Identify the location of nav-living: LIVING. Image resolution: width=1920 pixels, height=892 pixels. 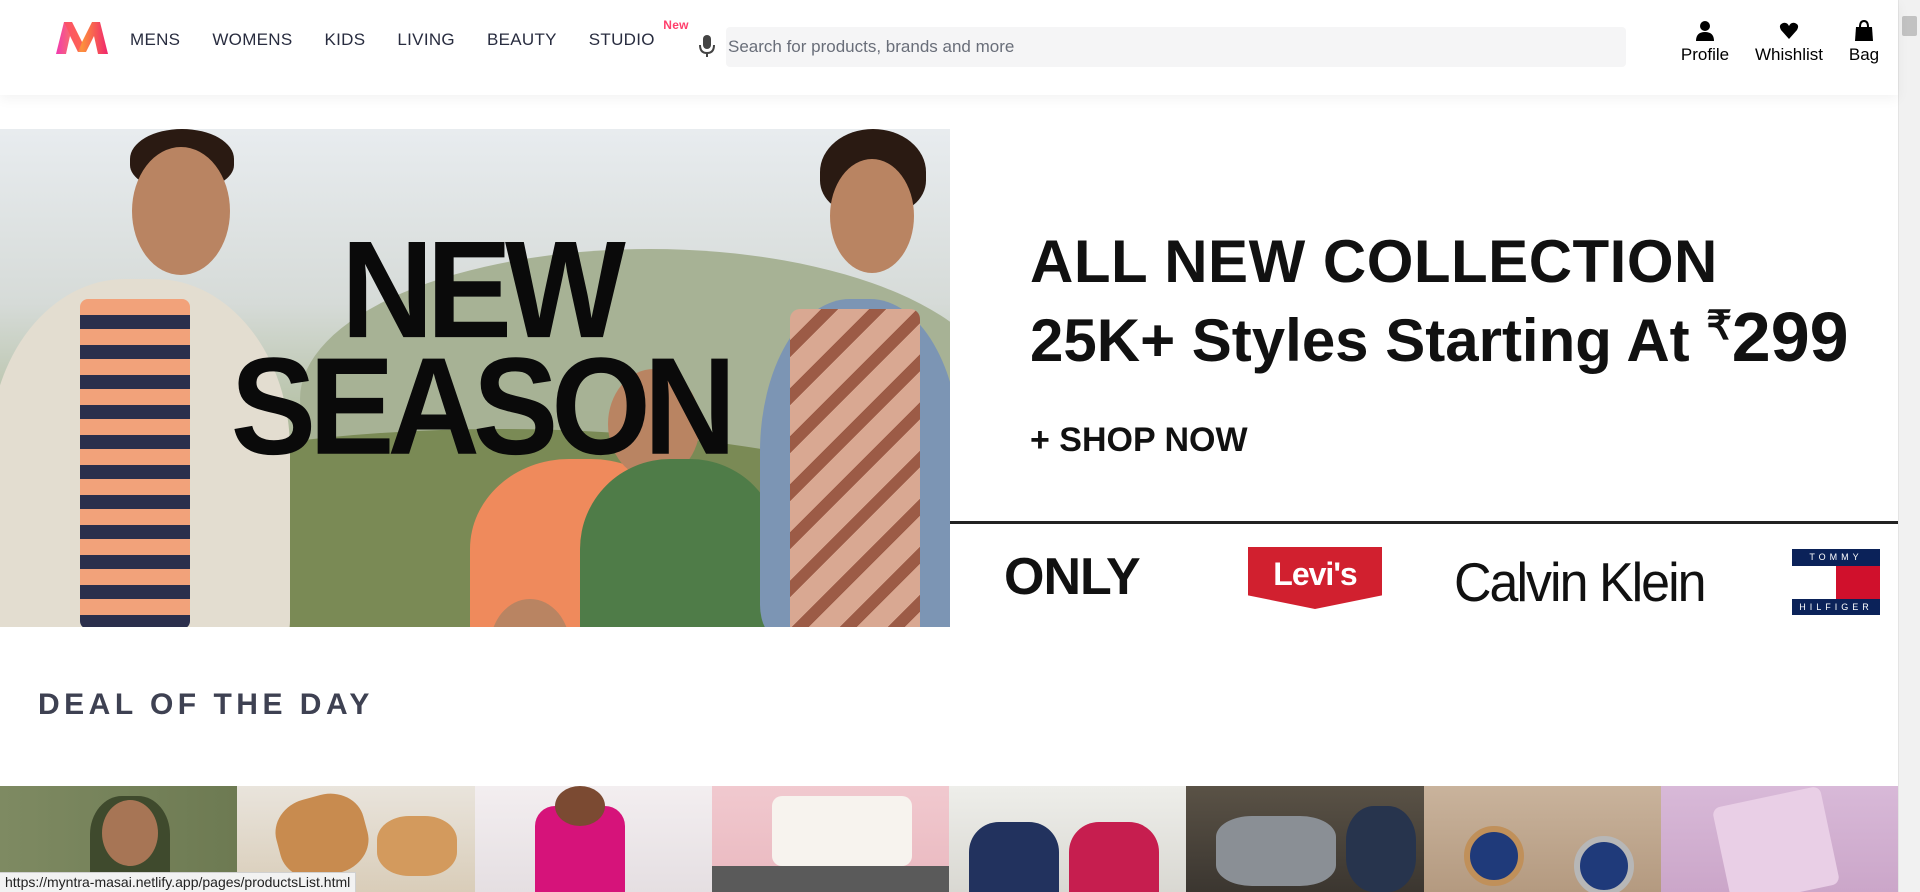
(426, 40).